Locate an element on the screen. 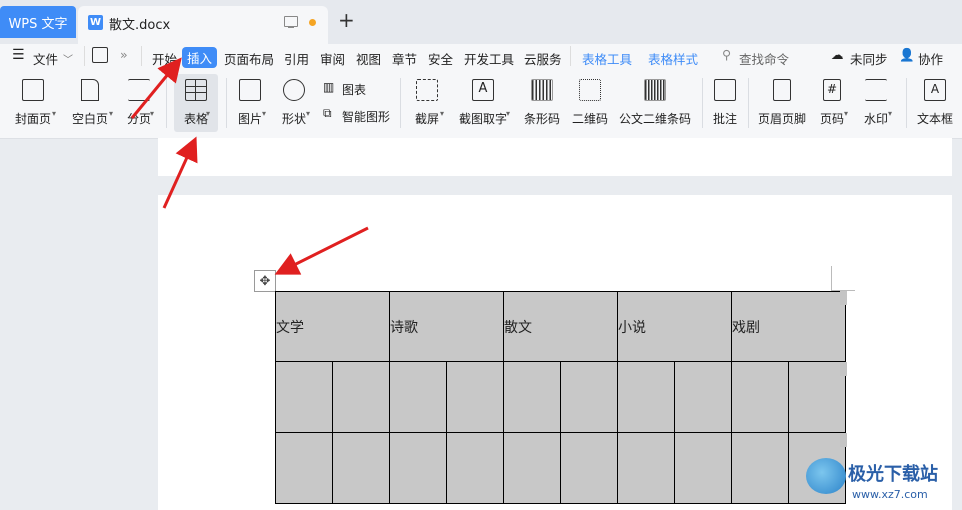 The height and width of the screenshot is (510, 962). arrow-to-insert-tab is located at coordinates (156, 88).